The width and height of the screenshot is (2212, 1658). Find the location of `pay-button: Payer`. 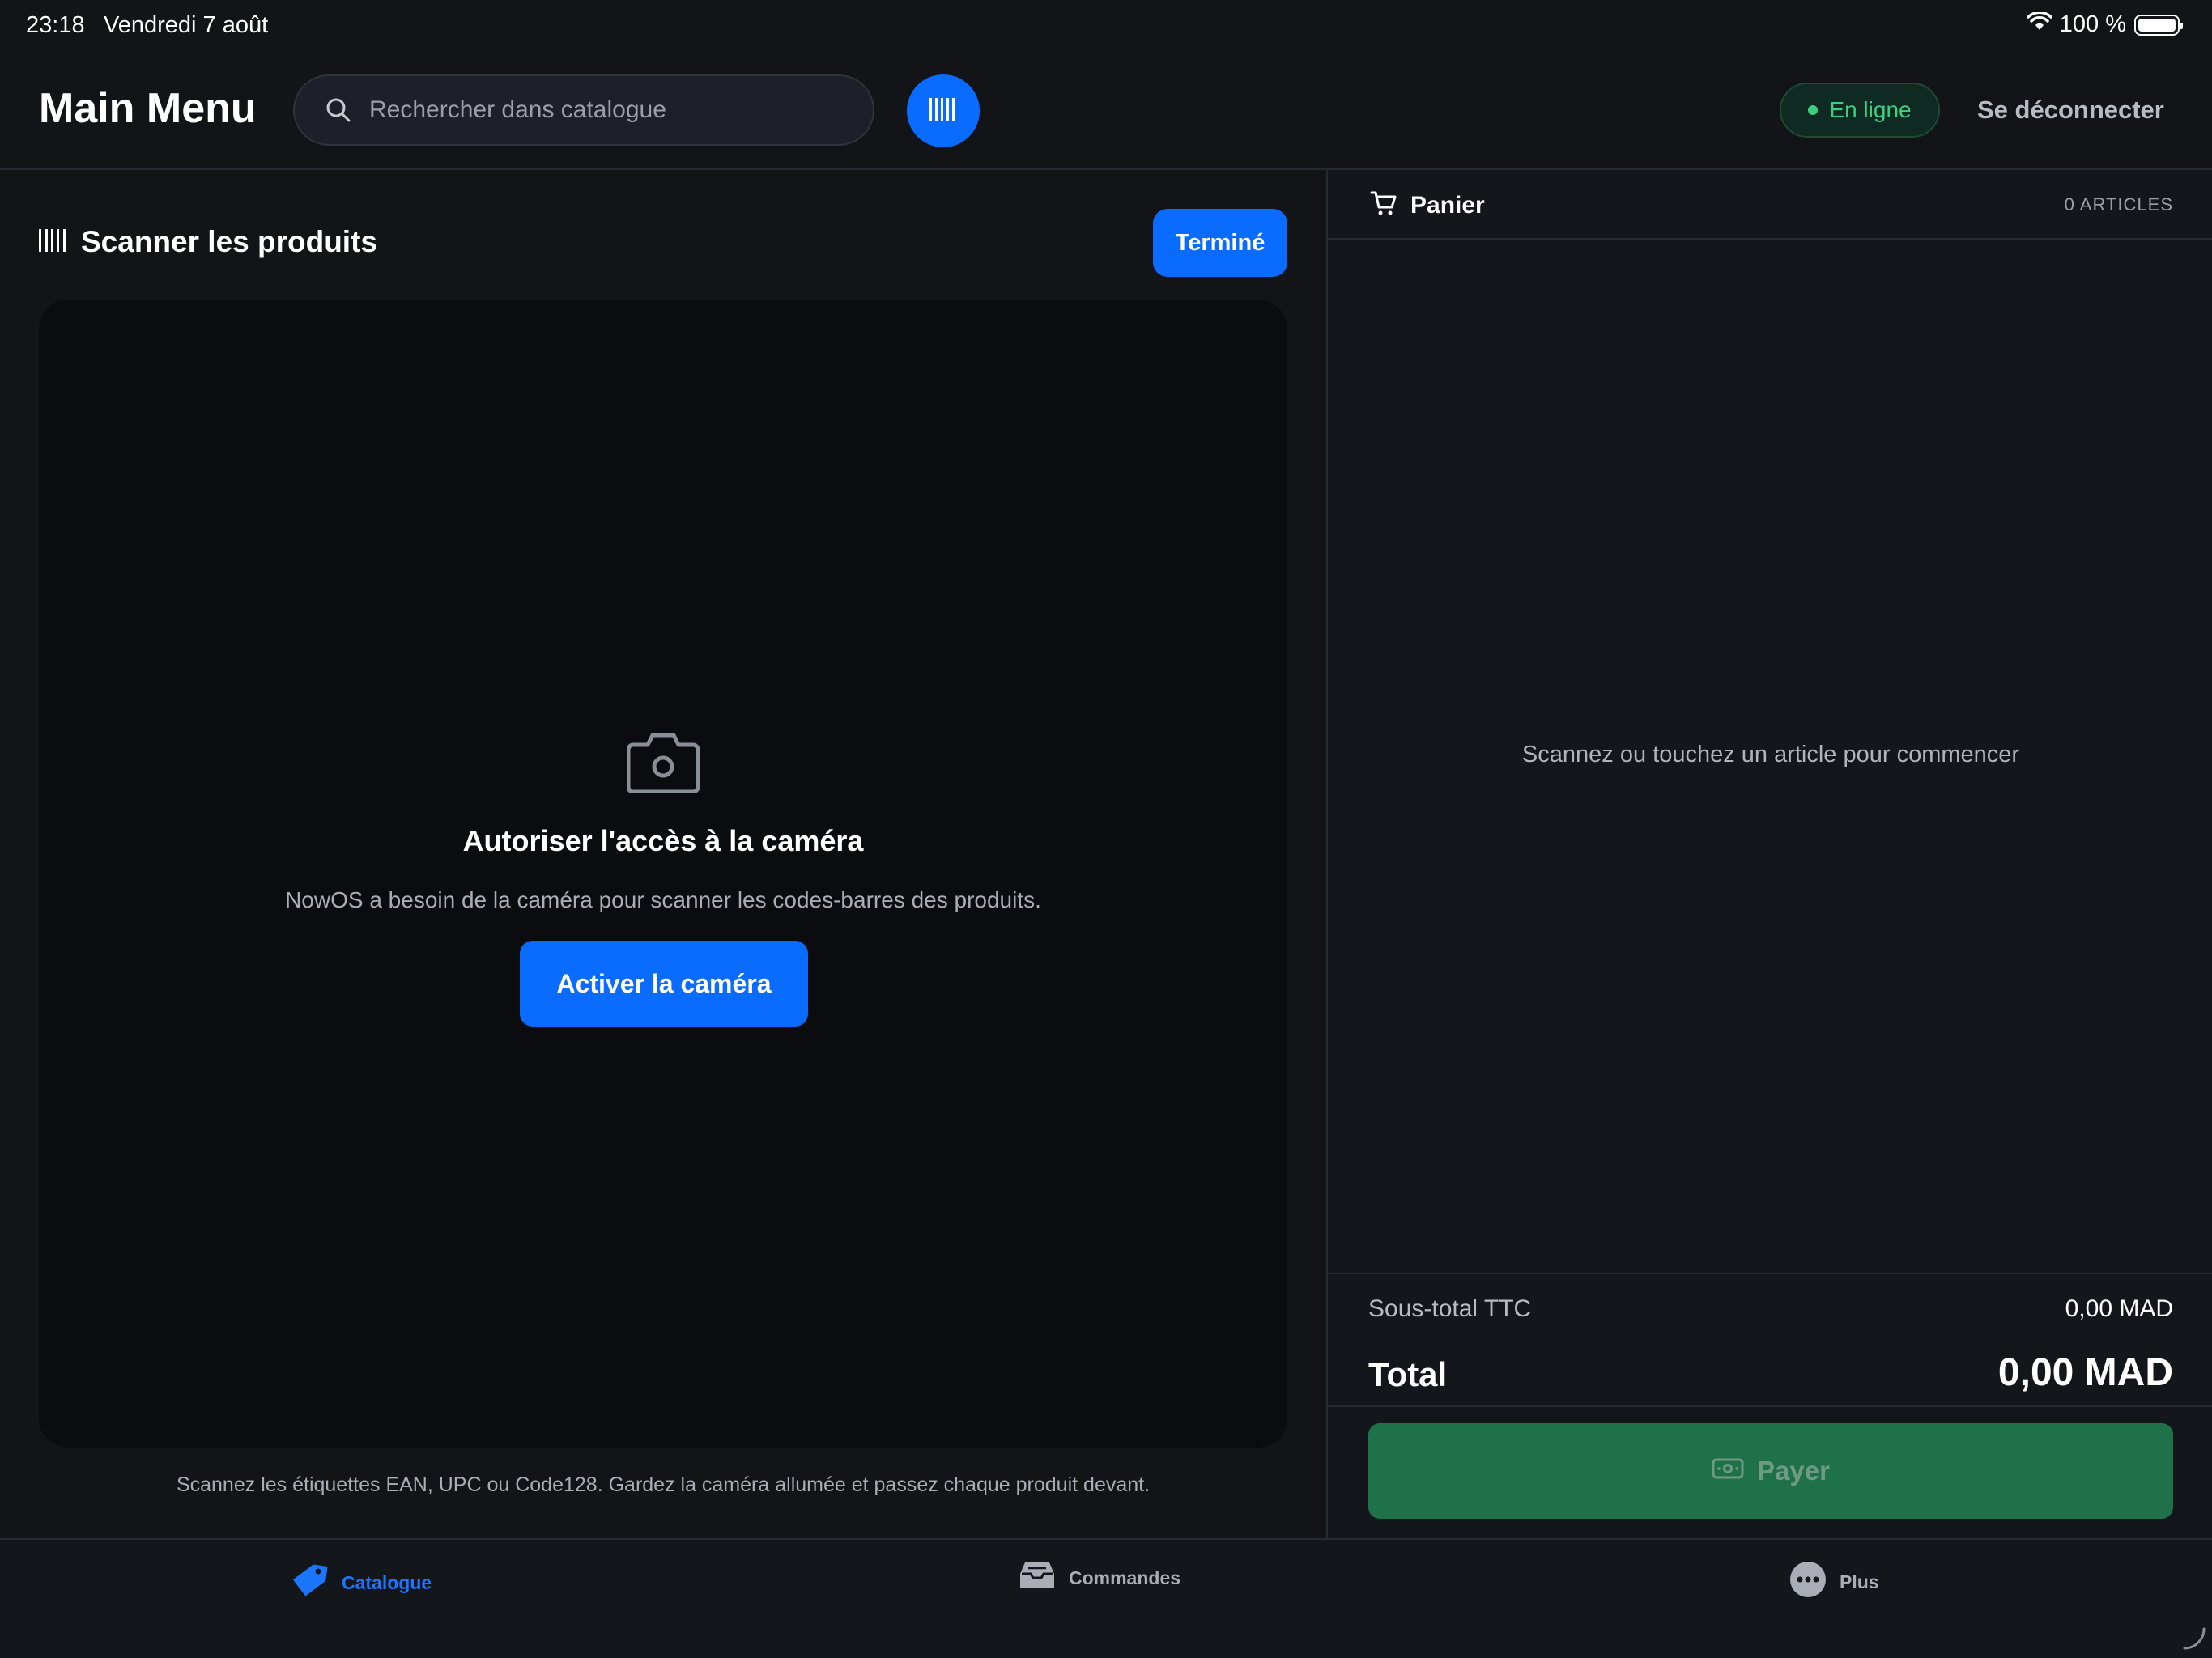

pay-button: Payer is located at coordinates (1771, 1471).